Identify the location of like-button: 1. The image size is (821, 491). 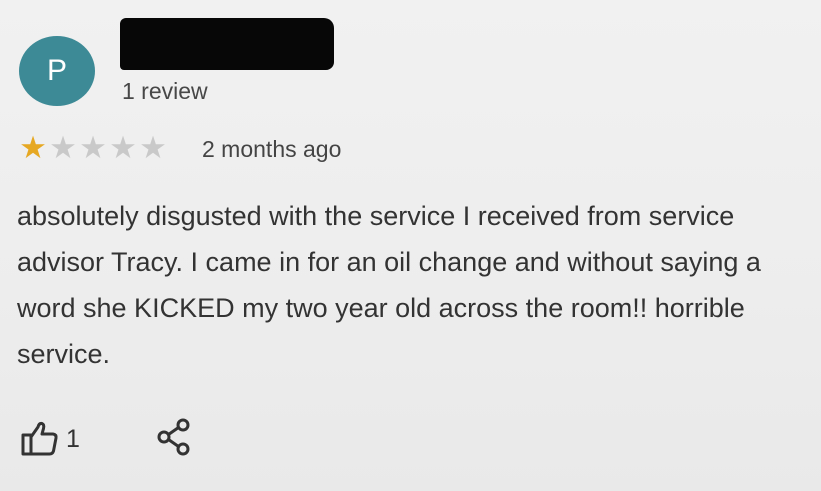
(50, 438).